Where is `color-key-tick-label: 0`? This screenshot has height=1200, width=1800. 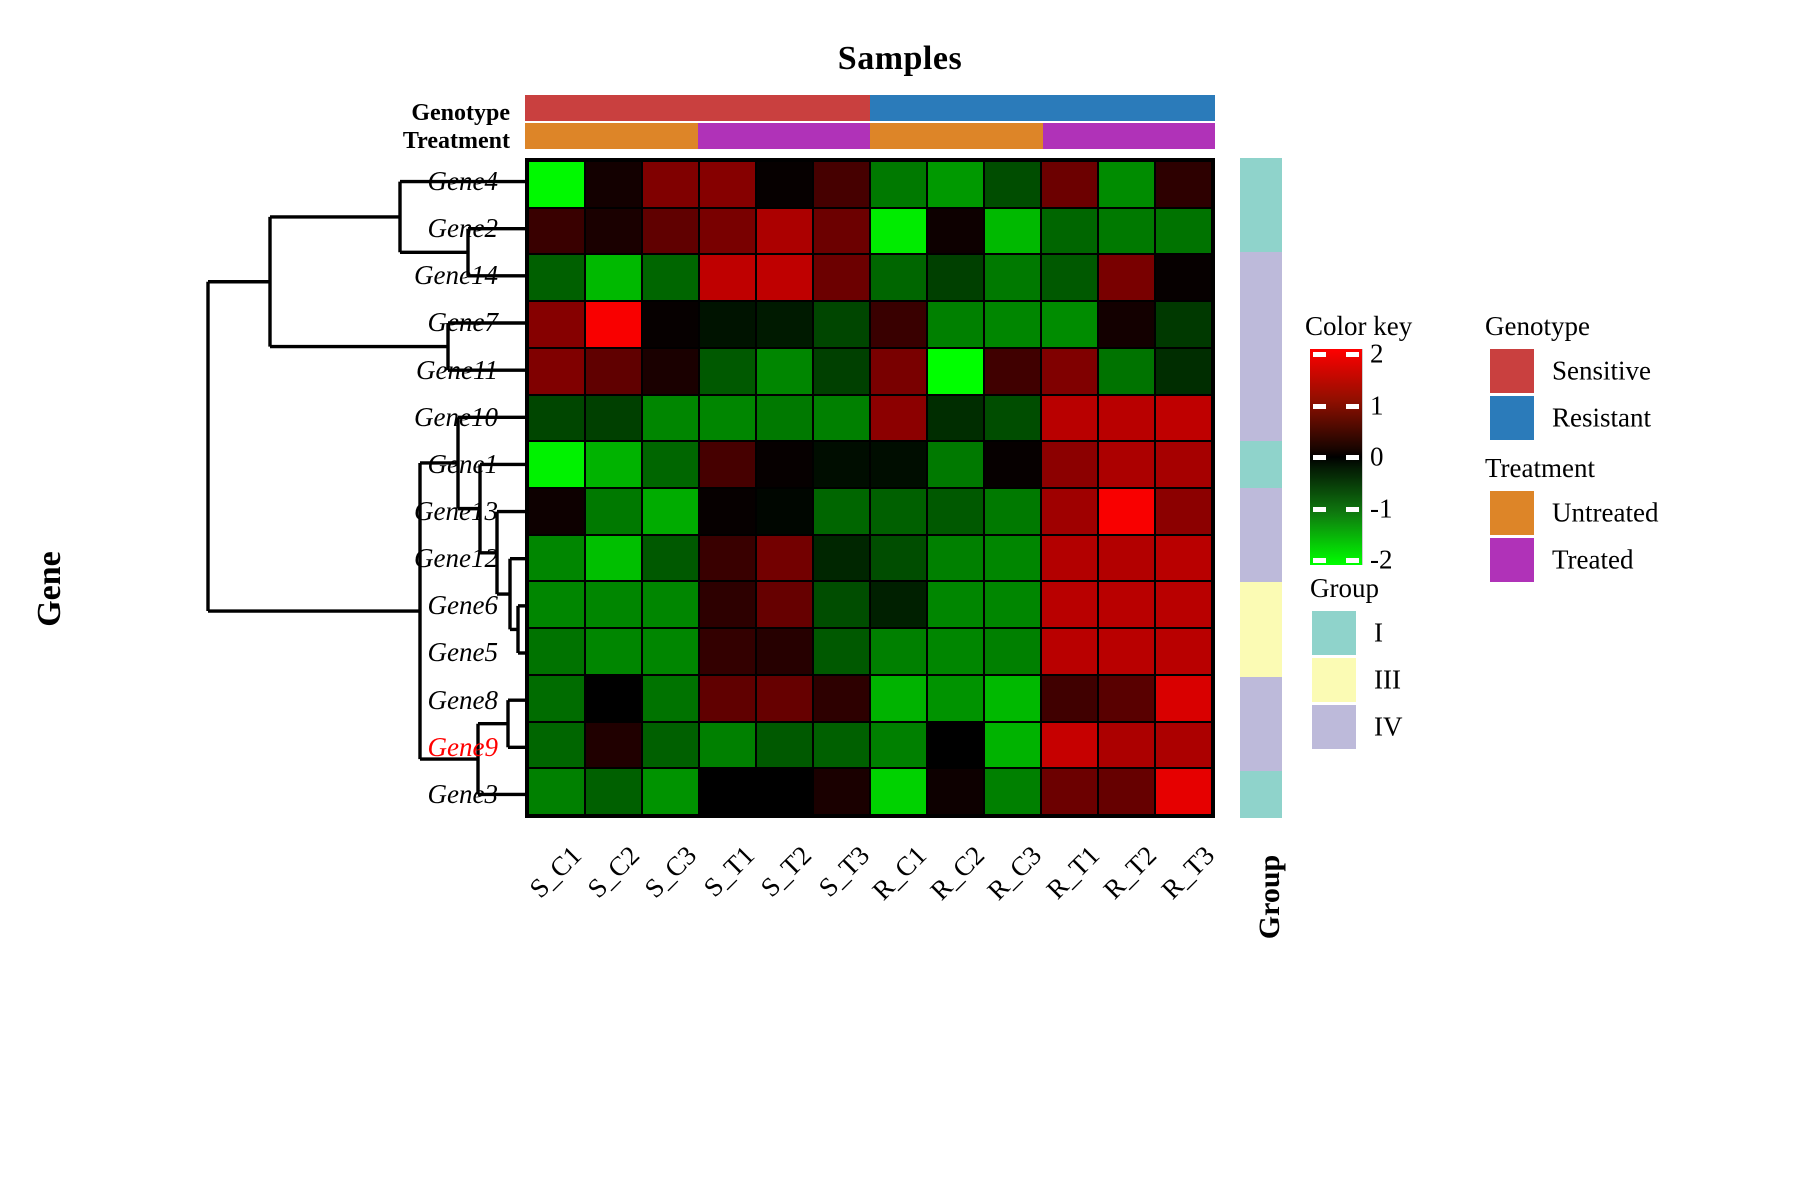
color-key-tick-label: 0 is located at coordinates (1377, 456).